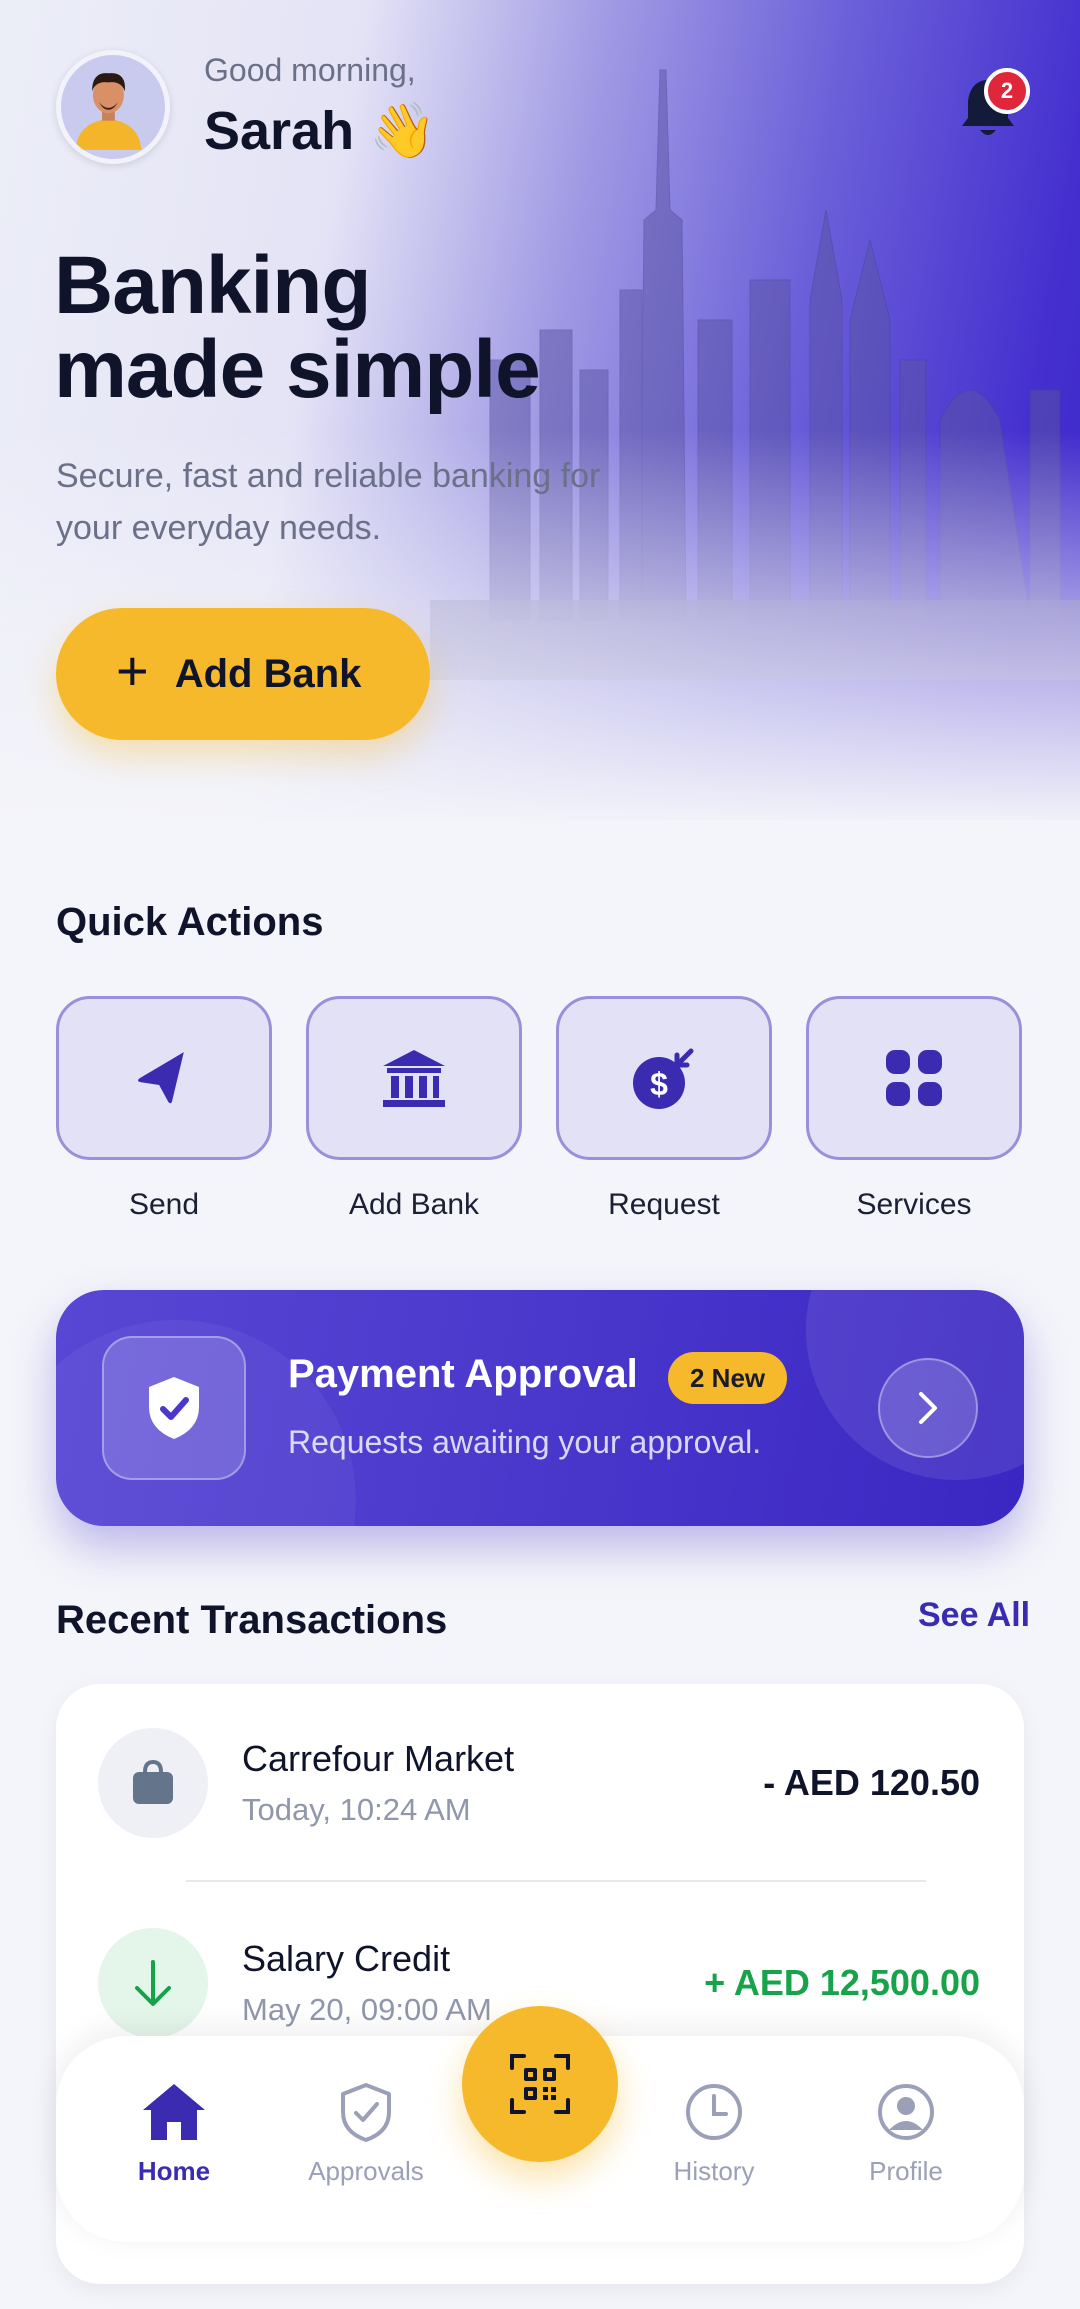  I want to click on add-bank-button: + Add Bank, so click(243, 674).